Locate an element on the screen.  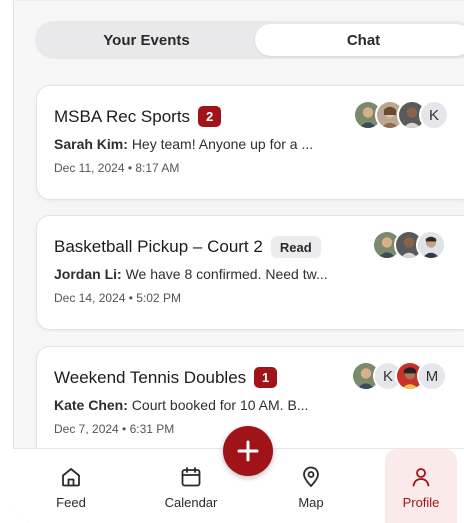
chat-timestamp: Dec 7, 2024 • 6:31 PM is located at coordinates (114, 429).